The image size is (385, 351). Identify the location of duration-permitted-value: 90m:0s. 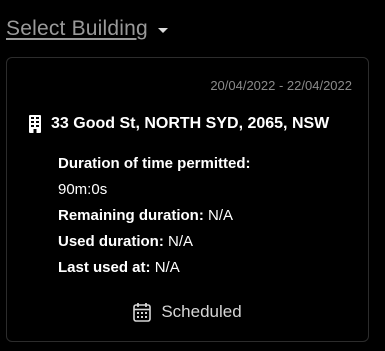
(83, 189).